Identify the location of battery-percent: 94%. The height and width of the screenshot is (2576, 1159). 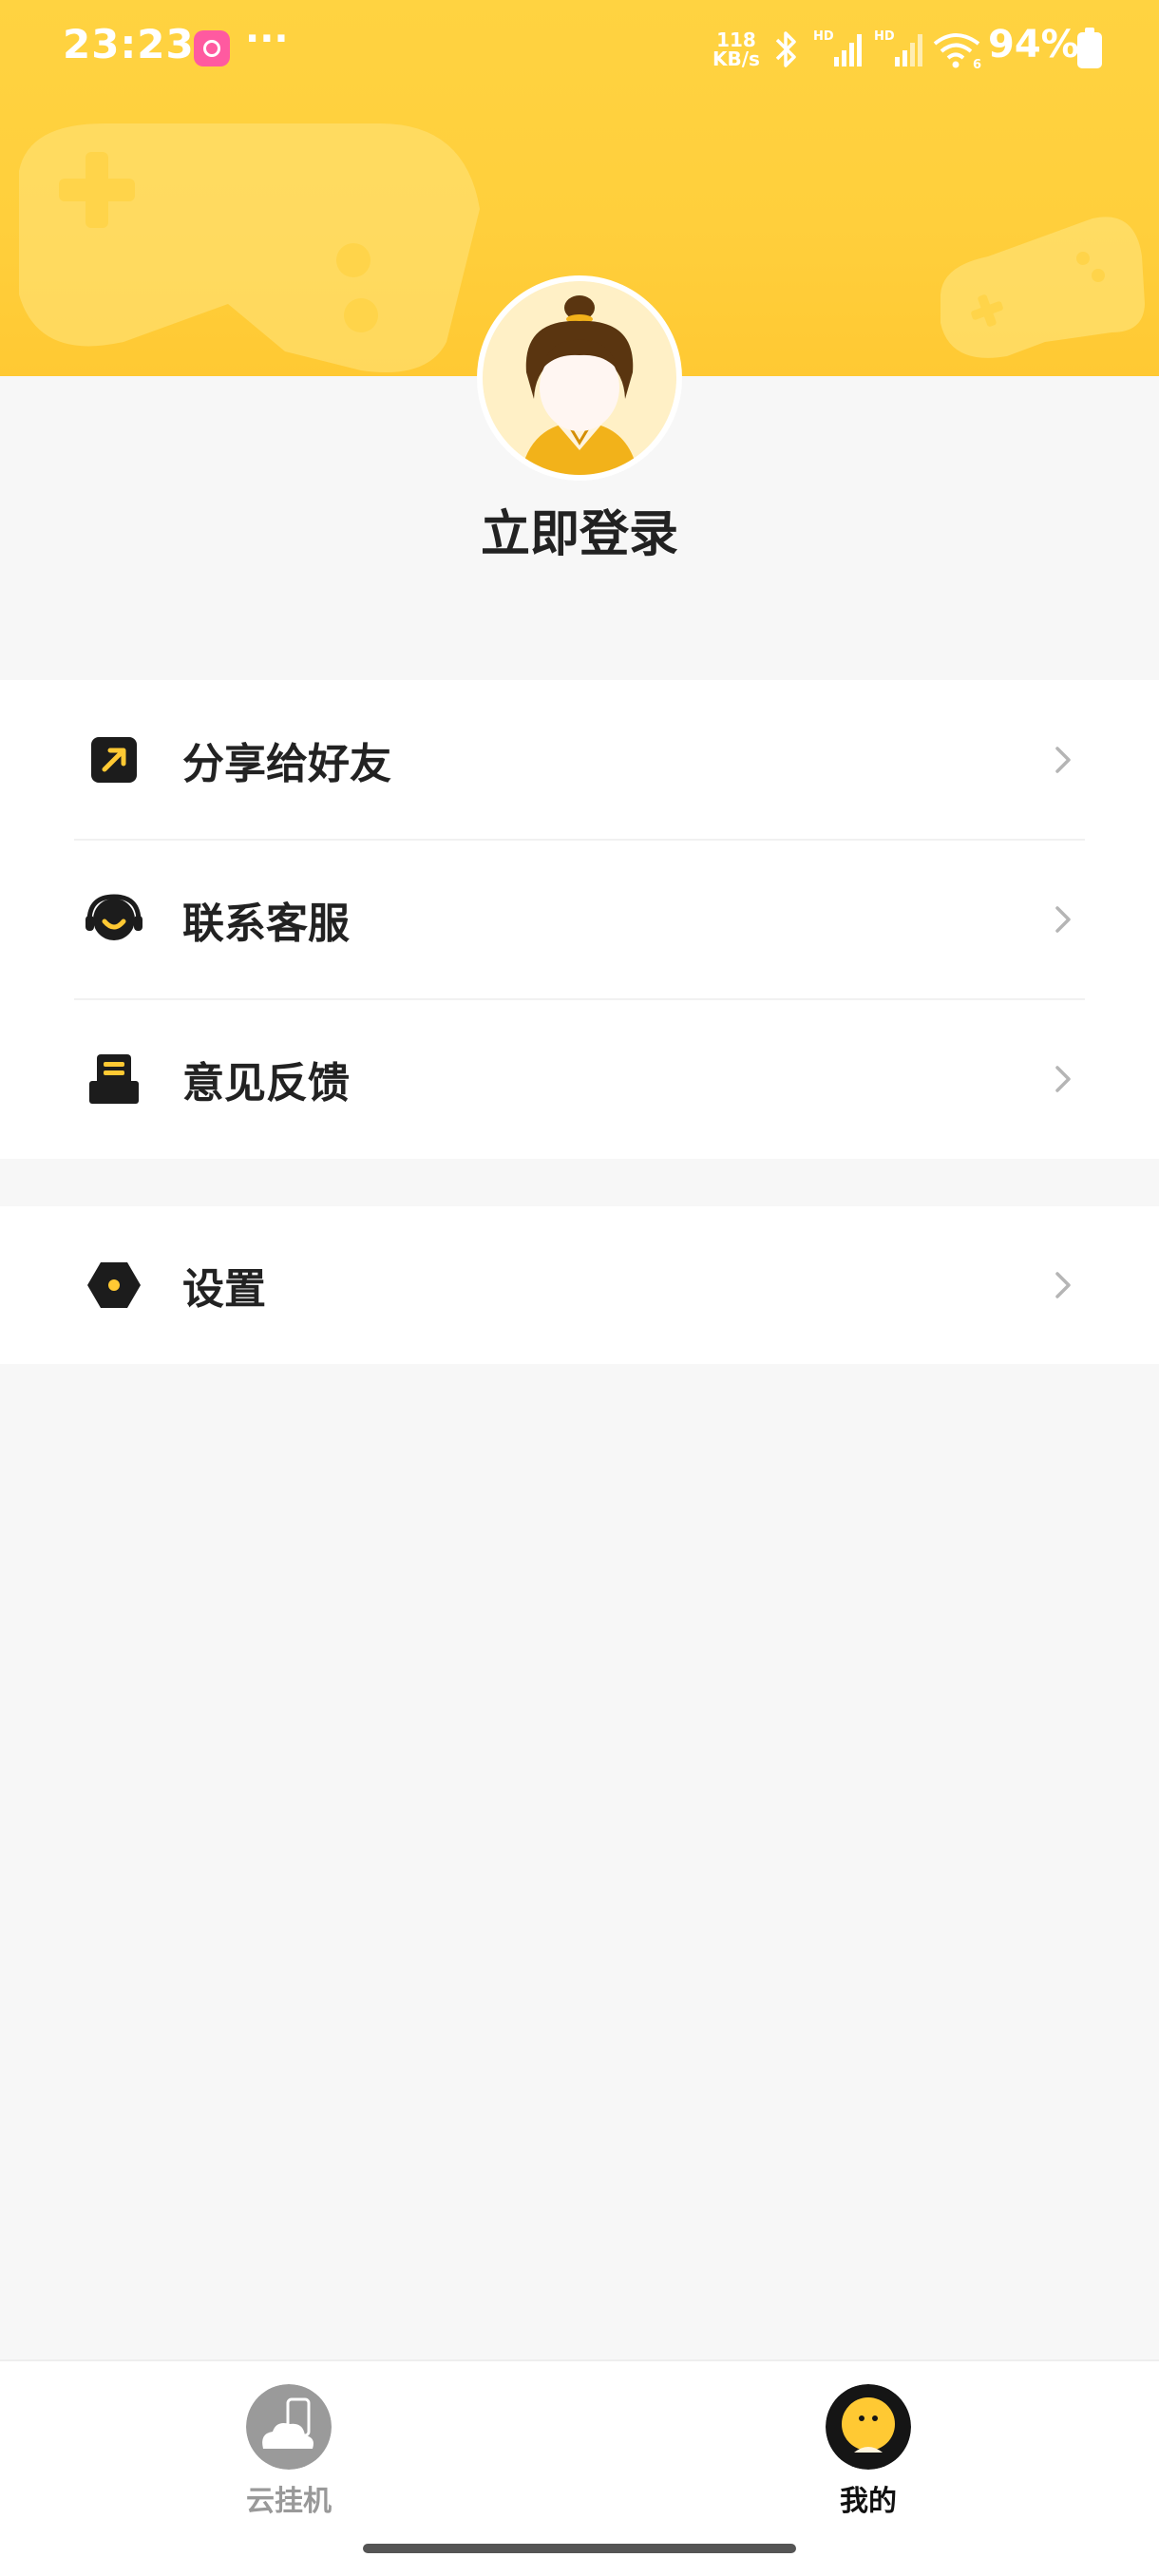
(1033, 44).